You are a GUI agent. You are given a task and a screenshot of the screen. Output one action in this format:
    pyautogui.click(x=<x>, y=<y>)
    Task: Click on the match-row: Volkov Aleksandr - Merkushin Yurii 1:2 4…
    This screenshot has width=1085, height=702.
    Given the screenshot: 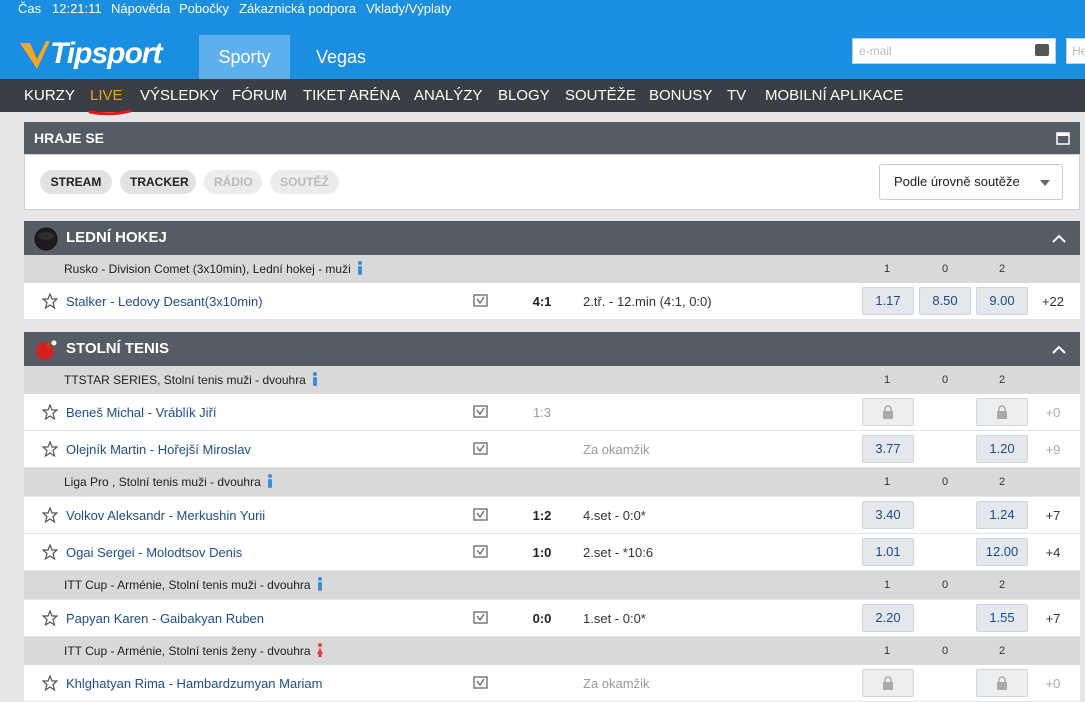 What is the action you would take?
    pyautogui.click(x=552, y=515)
    